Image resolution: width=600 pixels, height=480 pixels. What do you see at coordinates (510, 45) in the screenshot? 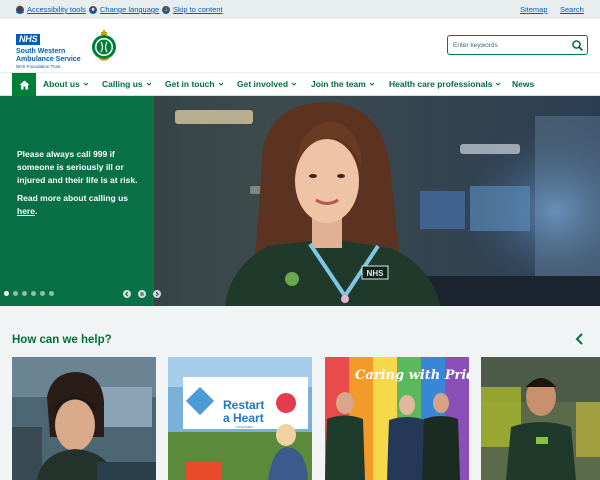
I see `search-input` at bounding box center [510, 45].